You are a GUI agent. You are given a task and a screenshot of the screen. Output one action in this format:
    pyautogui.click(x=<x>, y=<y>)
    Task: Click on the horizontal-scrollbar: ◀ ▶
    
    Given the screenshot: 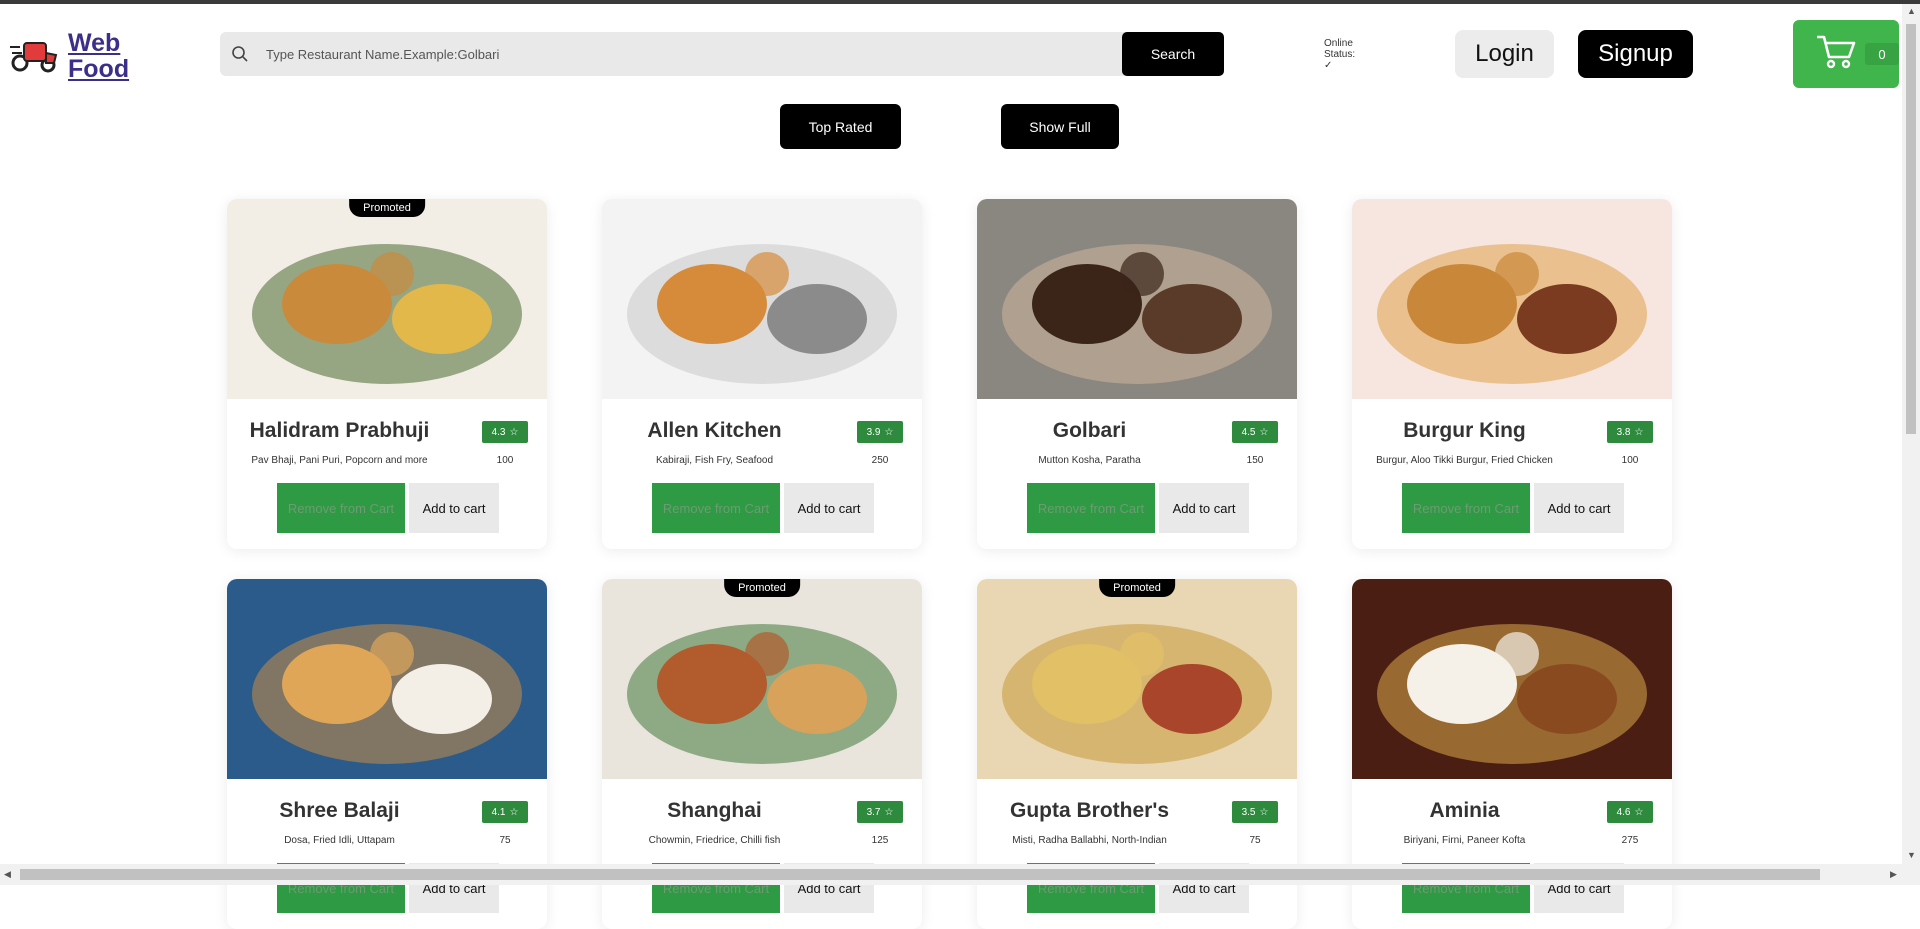 What is the action you would take?
    pyautogui.click(x=960, y=874)
    